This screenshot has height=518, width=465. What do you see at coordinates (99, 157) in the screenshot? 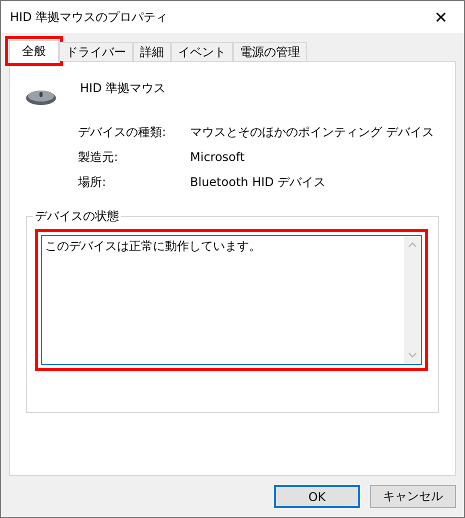
I see `property-label: 製造元:` at bounding box center [99, 157].